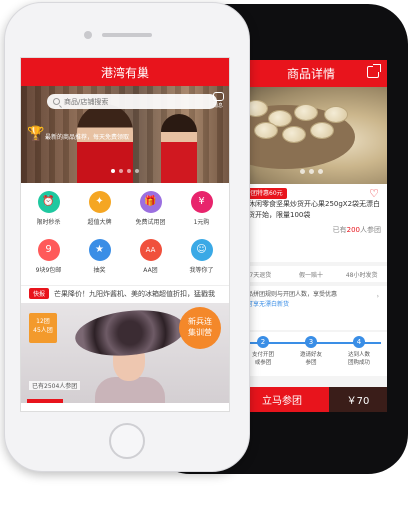 Image resolution: width=420 pixels, height=513 pixels. I want to click on rule-link: 即可享无漂白新货, so click(311, 305).